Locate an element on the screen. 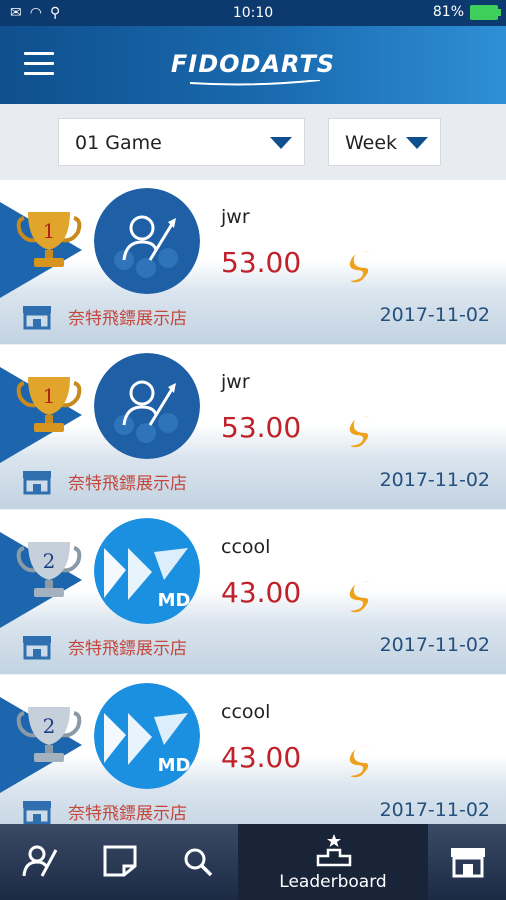 The height and width of the screenshot is (900, 506). app-bar: FIDODARTS is located at coordinates (253, 65).